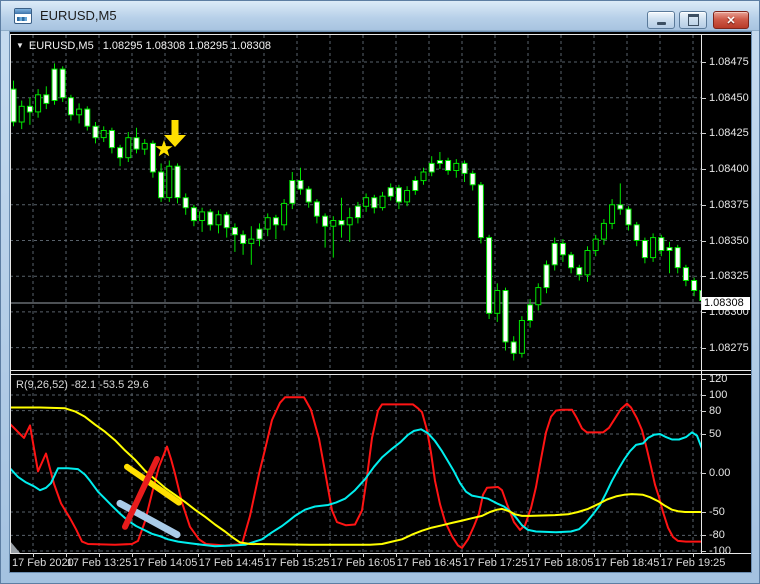  I want to click on time-label: 17 Feb 14:05, so click(165, 563).